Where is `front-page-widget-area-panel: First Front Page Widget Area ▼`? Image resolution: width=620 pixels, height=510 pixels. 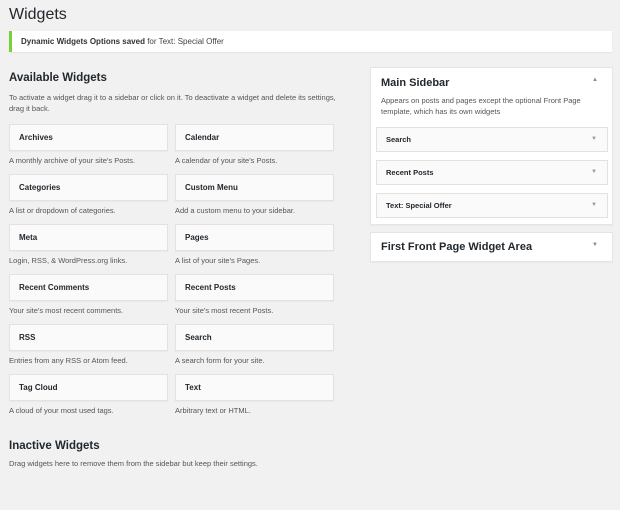 front-page-widget-area-panel: First Front Page Widget Area ▼ is located at coordinates (491, 247).